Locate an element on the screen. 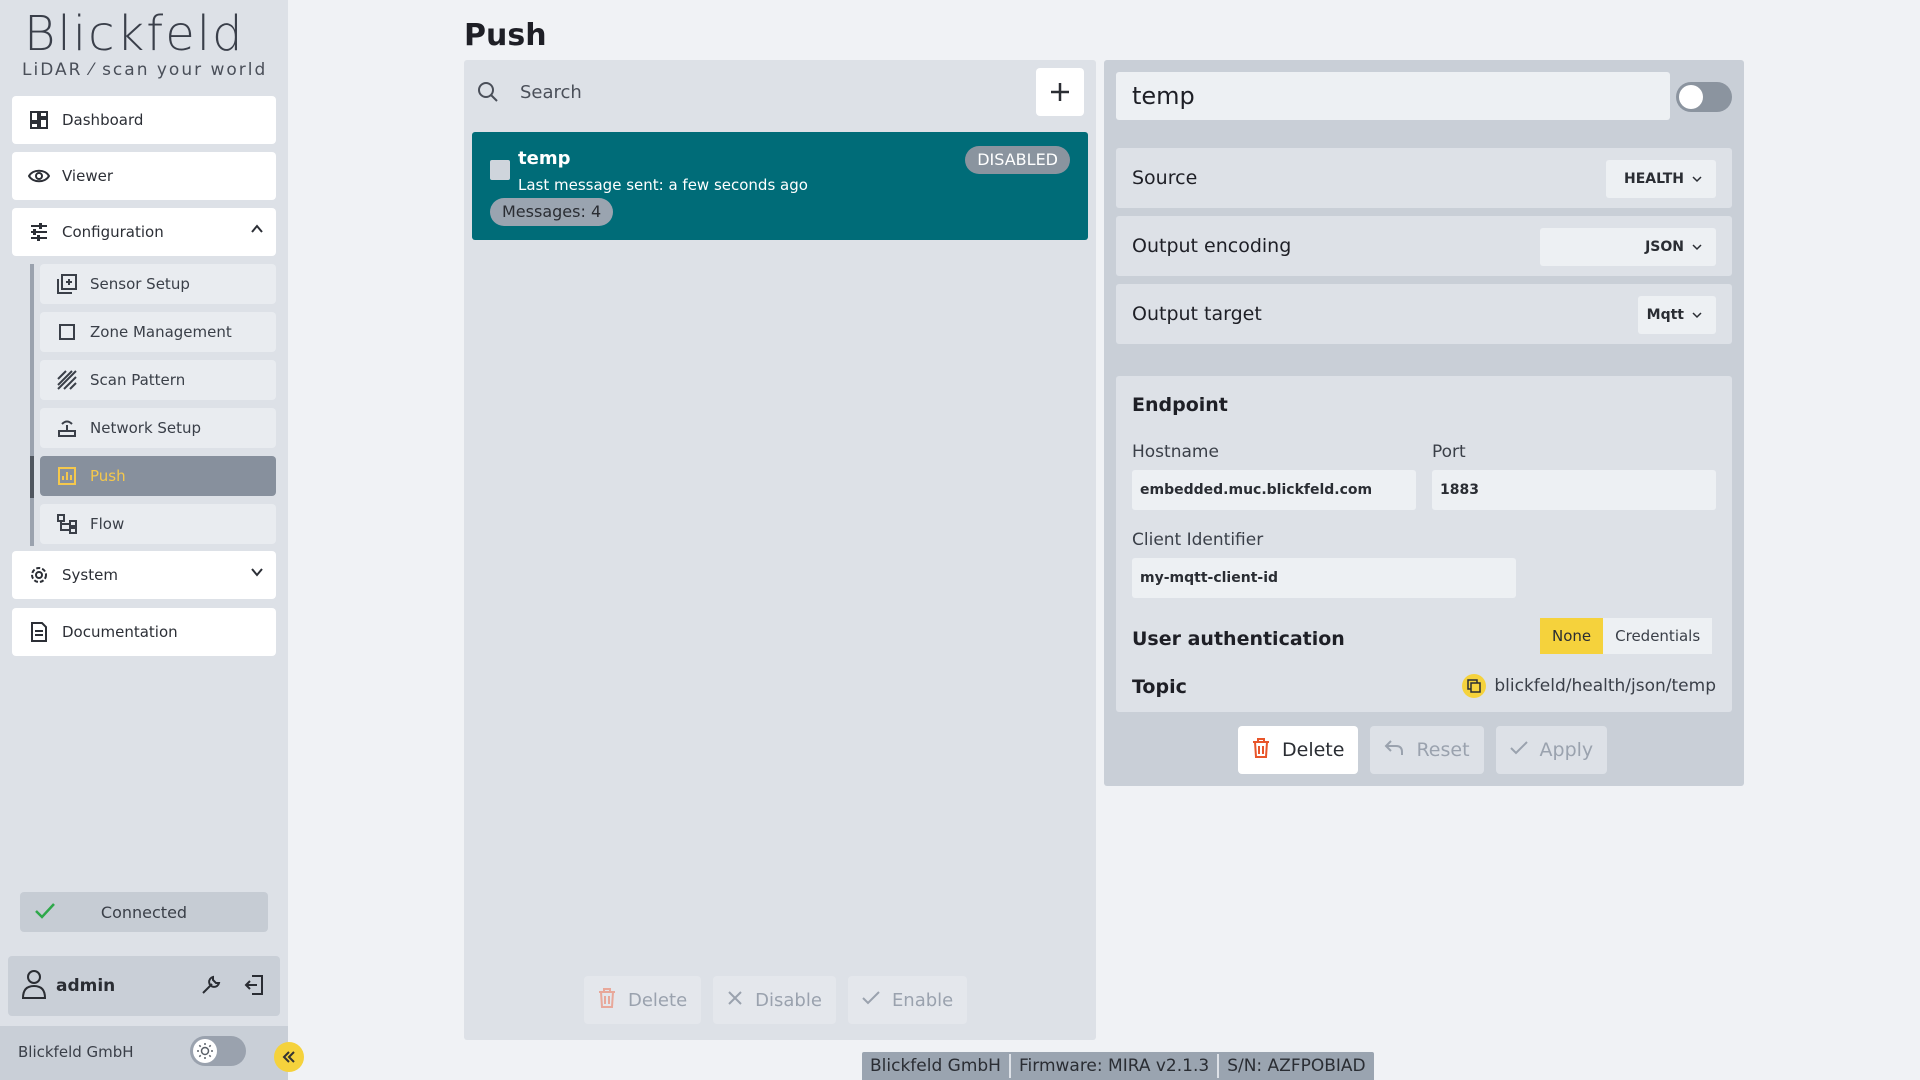 The image size is (1920, 1080). port-label: Port is located at coordinates (1449, 452).